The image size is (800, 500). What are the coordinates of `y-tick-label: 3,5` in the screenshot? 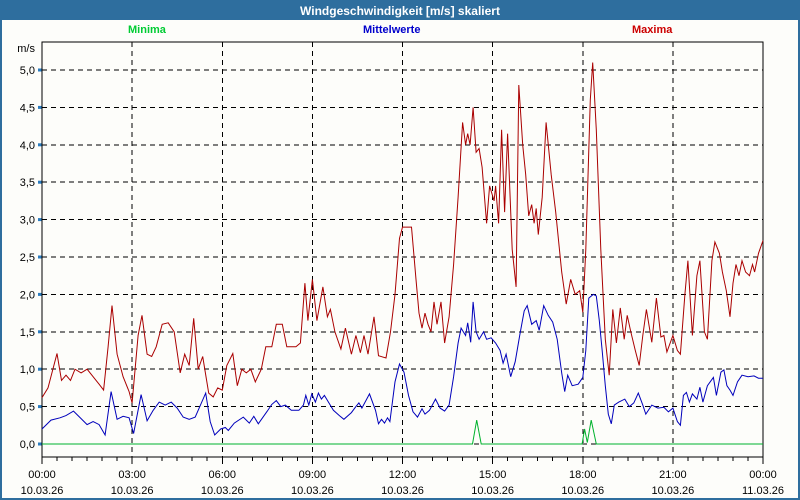 It's located at (27, 183).